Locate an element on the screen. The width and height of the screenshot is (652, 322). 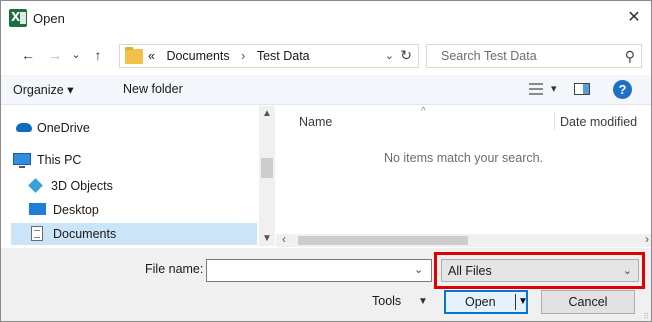
file-list-horizontal-scrollbar: ‹ › is located at coordinates (463, 239).